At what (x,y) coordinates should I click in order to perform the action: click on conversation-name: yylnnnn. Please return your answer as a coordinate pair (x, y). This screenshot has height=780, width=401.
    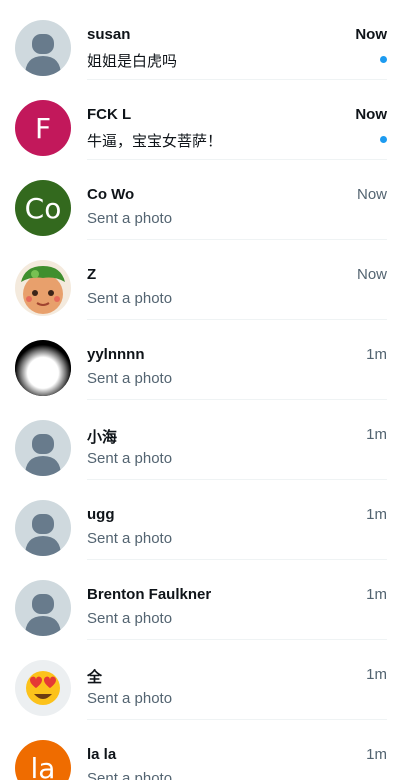
    Looking at the image, I should click on (116, 354).